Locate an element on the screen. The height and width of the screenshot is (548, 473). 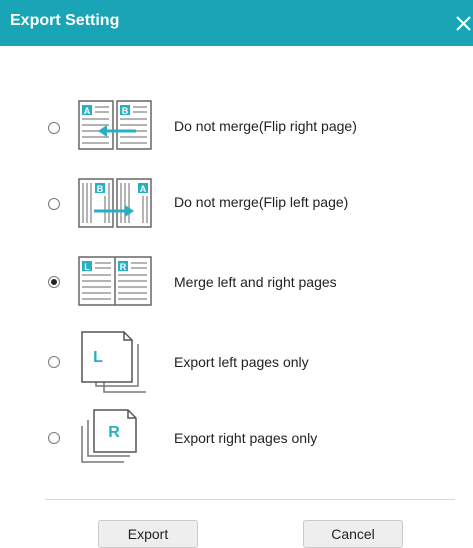
option-left-pages-only: L Export left pages only is located at coordinates (236, 360).